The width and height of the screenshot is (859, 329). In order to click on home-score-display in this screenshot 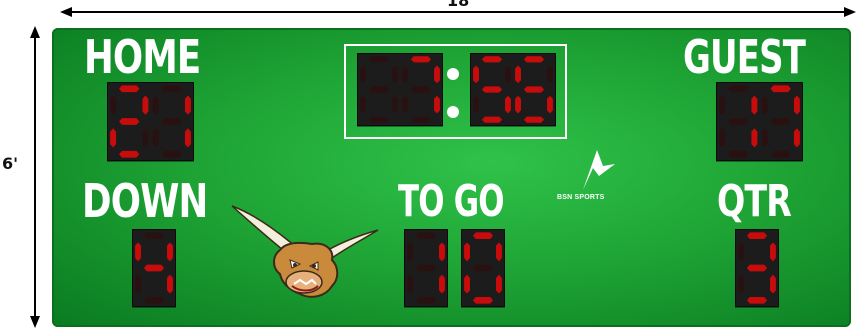, I will do `click(150, 121)`.